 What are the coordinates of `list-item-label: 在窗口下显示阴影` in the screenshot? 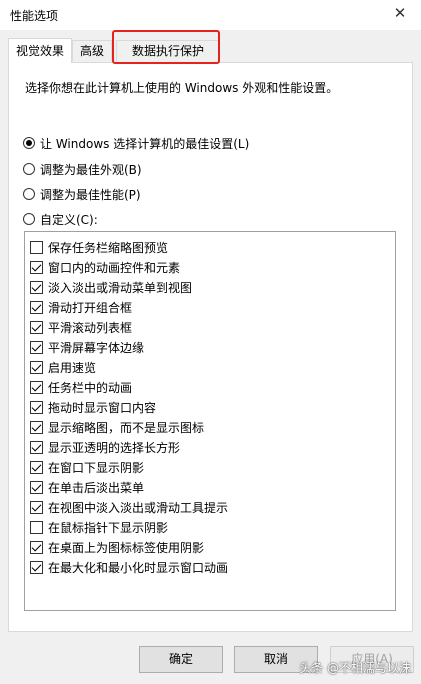 It's located at (96, 467).